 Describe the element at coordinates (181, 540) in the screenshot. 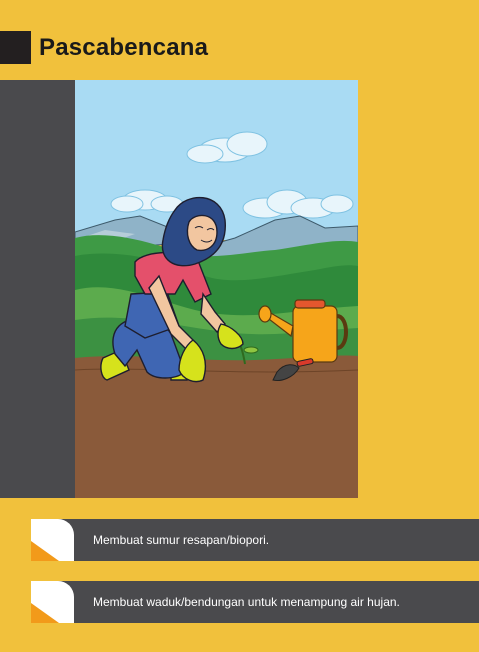

I see `step-text: Membuat sumur resapan/biopori.` at that location.